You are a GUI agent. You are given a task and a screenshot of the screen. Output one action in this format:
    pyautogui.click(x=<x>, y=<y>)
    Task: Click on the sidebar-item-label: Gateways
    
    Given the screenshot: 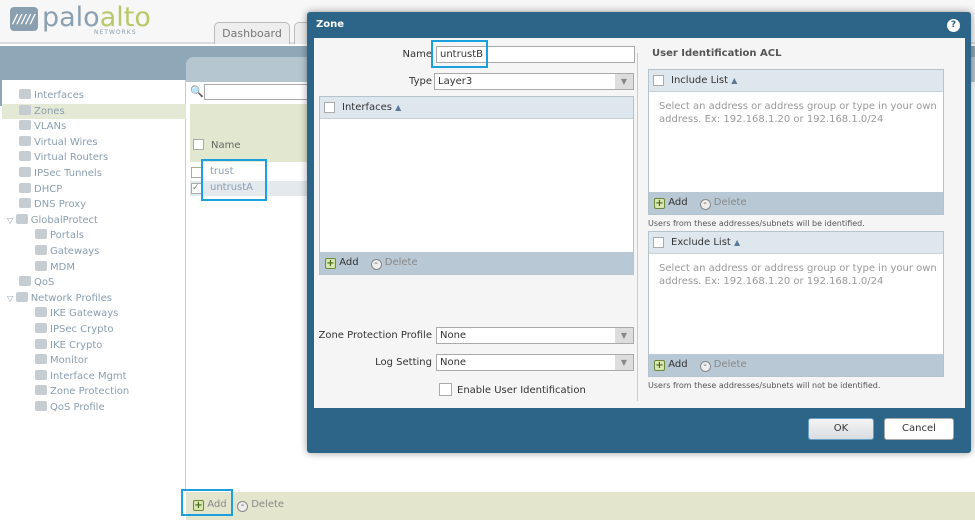 What is the action you would take?
    pyautogui.click(x=75, y=251)
    